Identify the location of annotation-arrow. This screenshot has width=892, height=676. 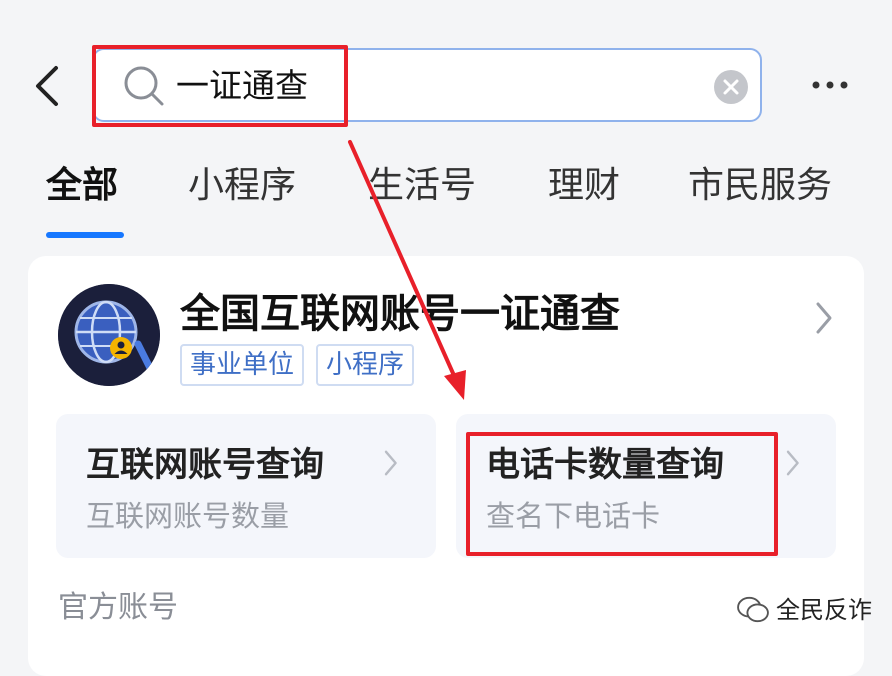
(407, 270).